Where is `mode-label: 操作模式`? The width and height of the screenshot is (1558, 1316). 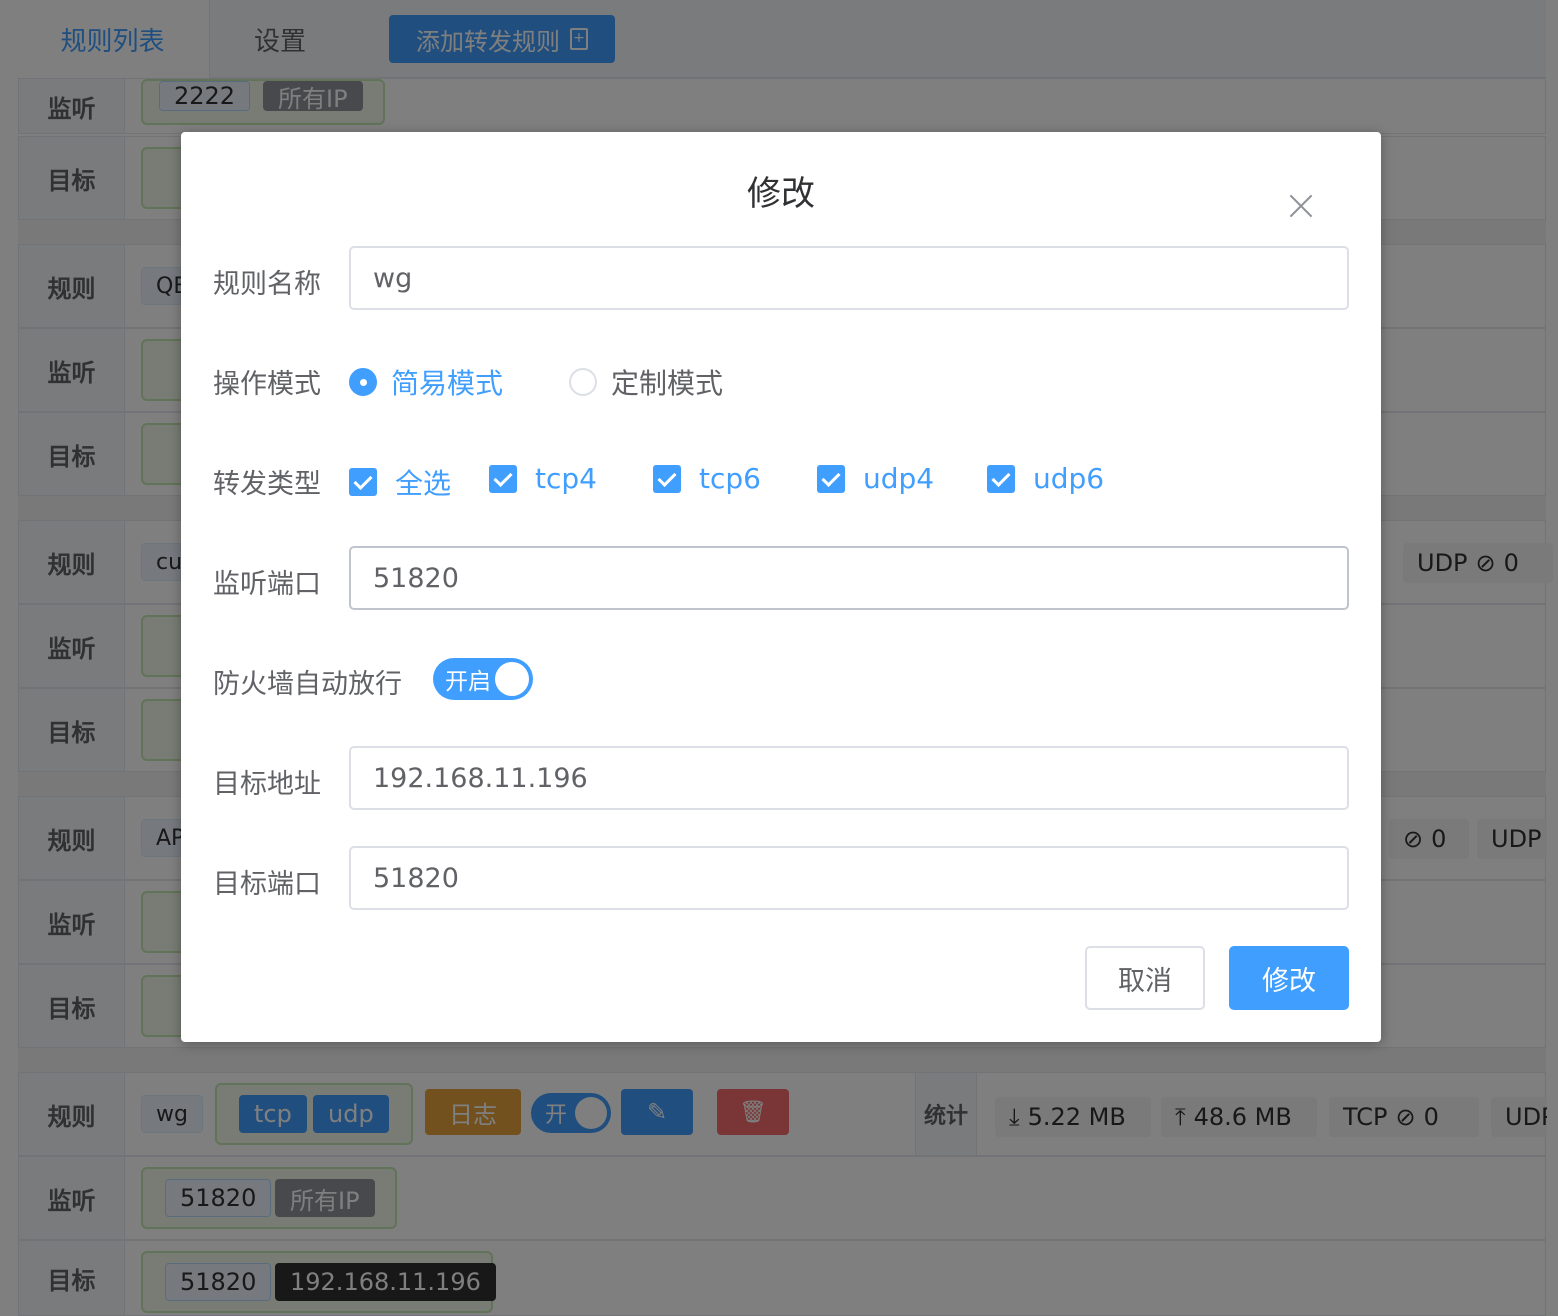
mode-label: 操作模式 is located at coordinates (267, 384).